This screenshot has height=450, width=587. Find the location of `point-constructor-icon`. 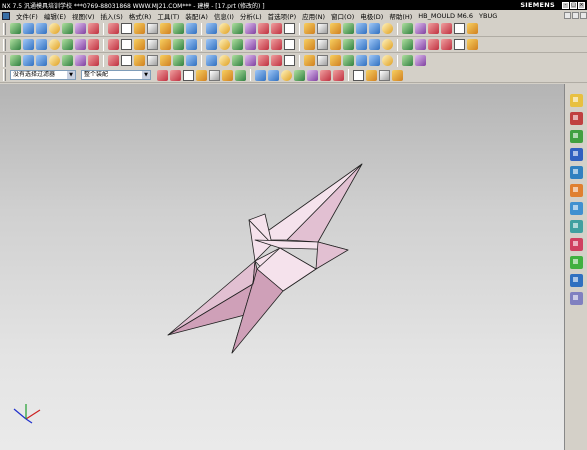

point-constructor-icon is located at coordinates (175, 75).